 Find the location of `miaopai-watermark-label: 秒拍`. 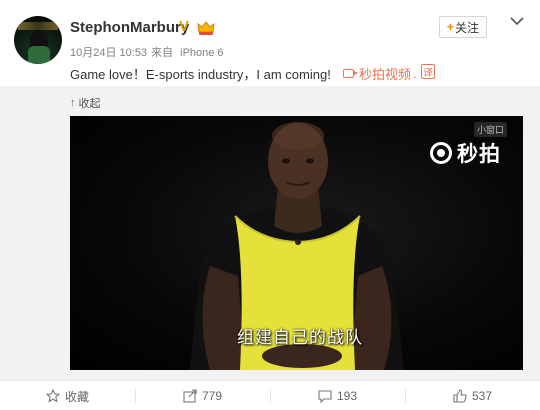

miaopai-watermark-label: 秒拍 is located at coordinates (479, 154).